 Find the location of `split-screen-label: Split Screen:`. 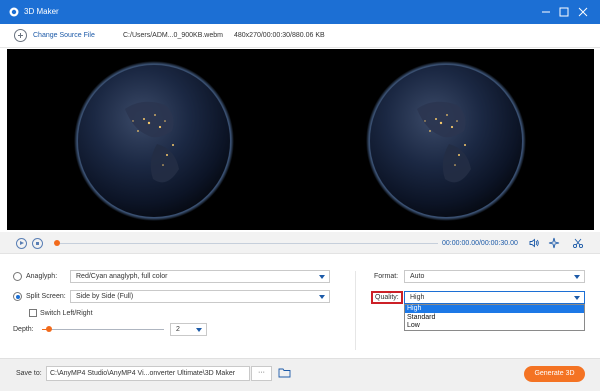

split-screen-label: Split Screen: is located at coordinates (46, 296).